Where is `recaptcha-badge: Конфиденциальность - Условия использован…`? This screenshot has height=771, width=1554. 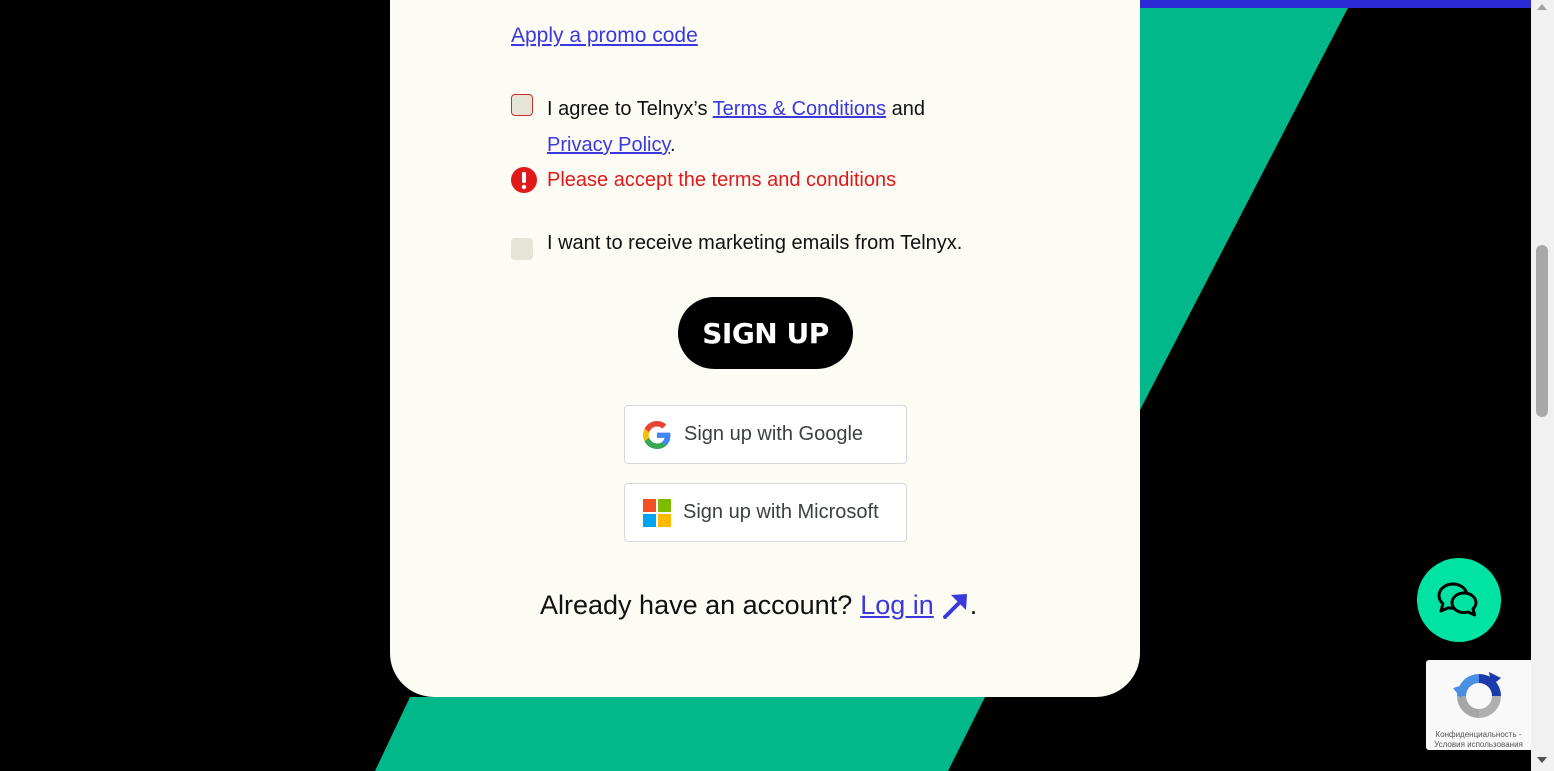 recaptcha-badge: Конфиденциальность - Условия использован… is located at coordinates (1478, 705).